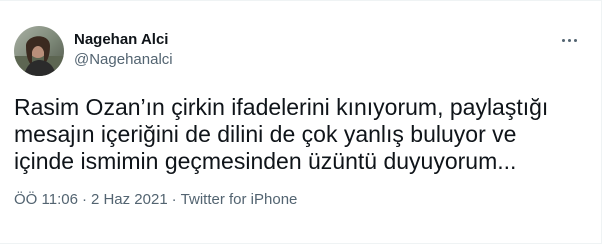 The height and width of the screenshot is (244, 602). Describe the element at coordinates (123, 50) in the screenshot. I see `author-block: Nagehan Alci @Nagehanalci` at that location.